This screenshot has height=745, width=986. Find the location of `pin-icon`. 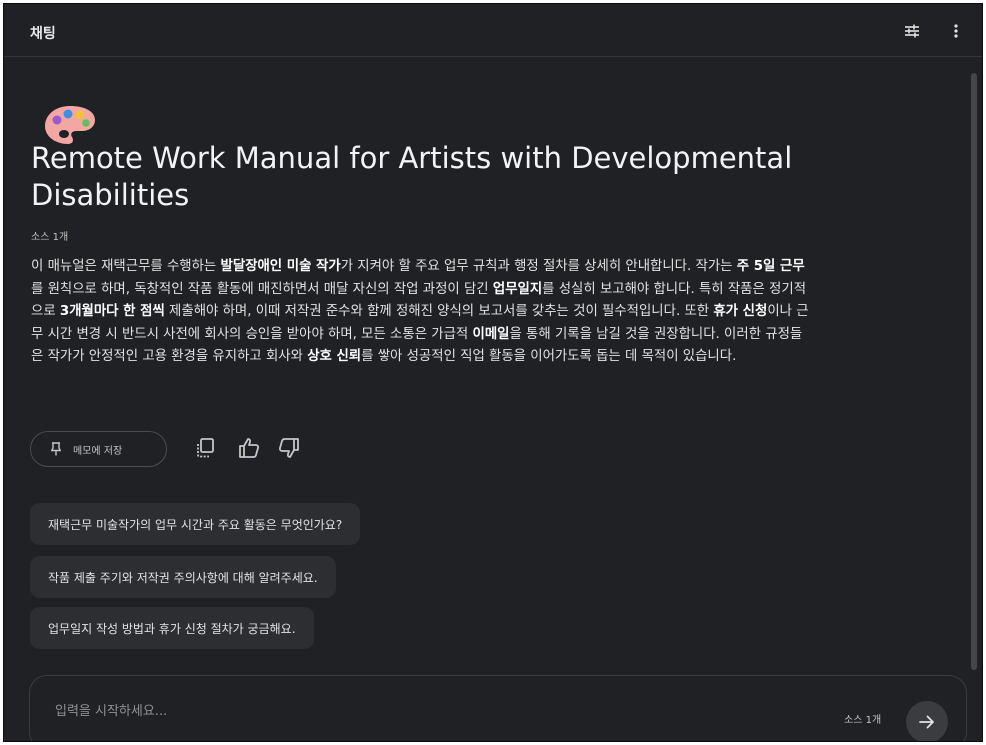

pin-icon is located at coordinates (56, 449).